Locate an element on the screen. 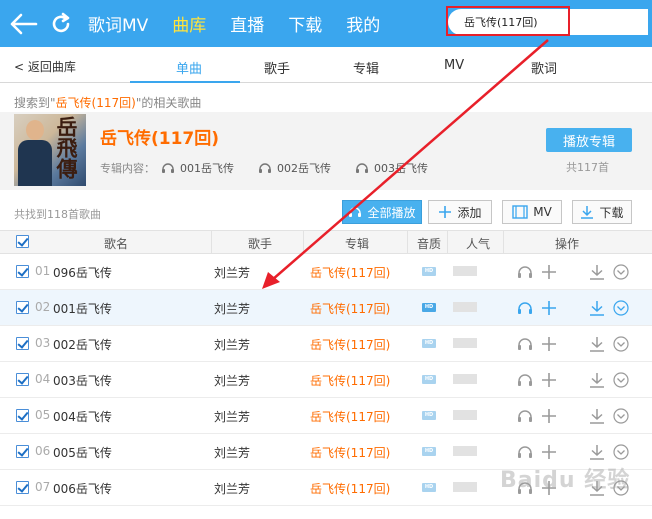  header-artist: 歌手 is located at coordinates (260, 243).